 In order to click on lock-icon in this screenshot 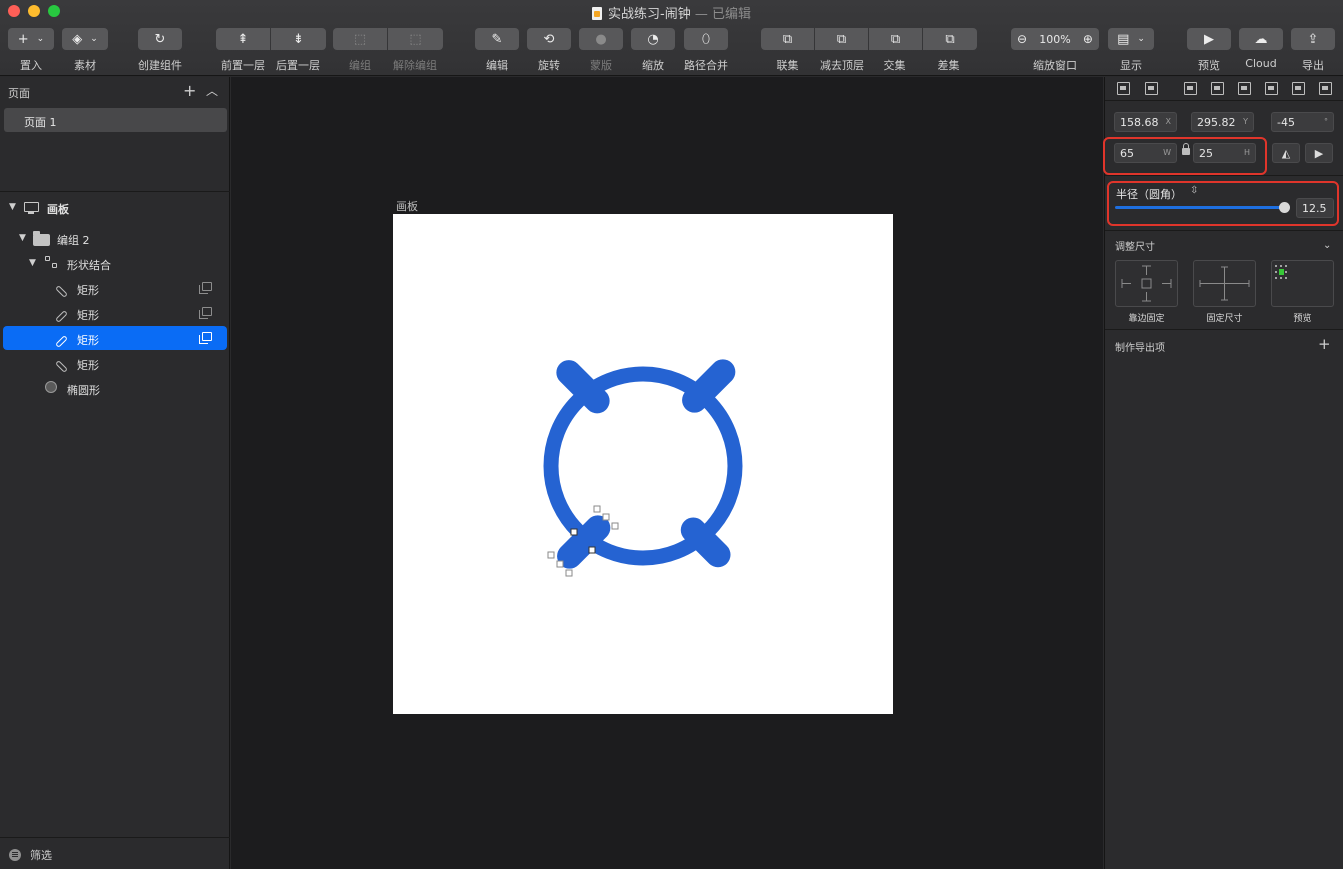, I will do `click(1186, 149)`.